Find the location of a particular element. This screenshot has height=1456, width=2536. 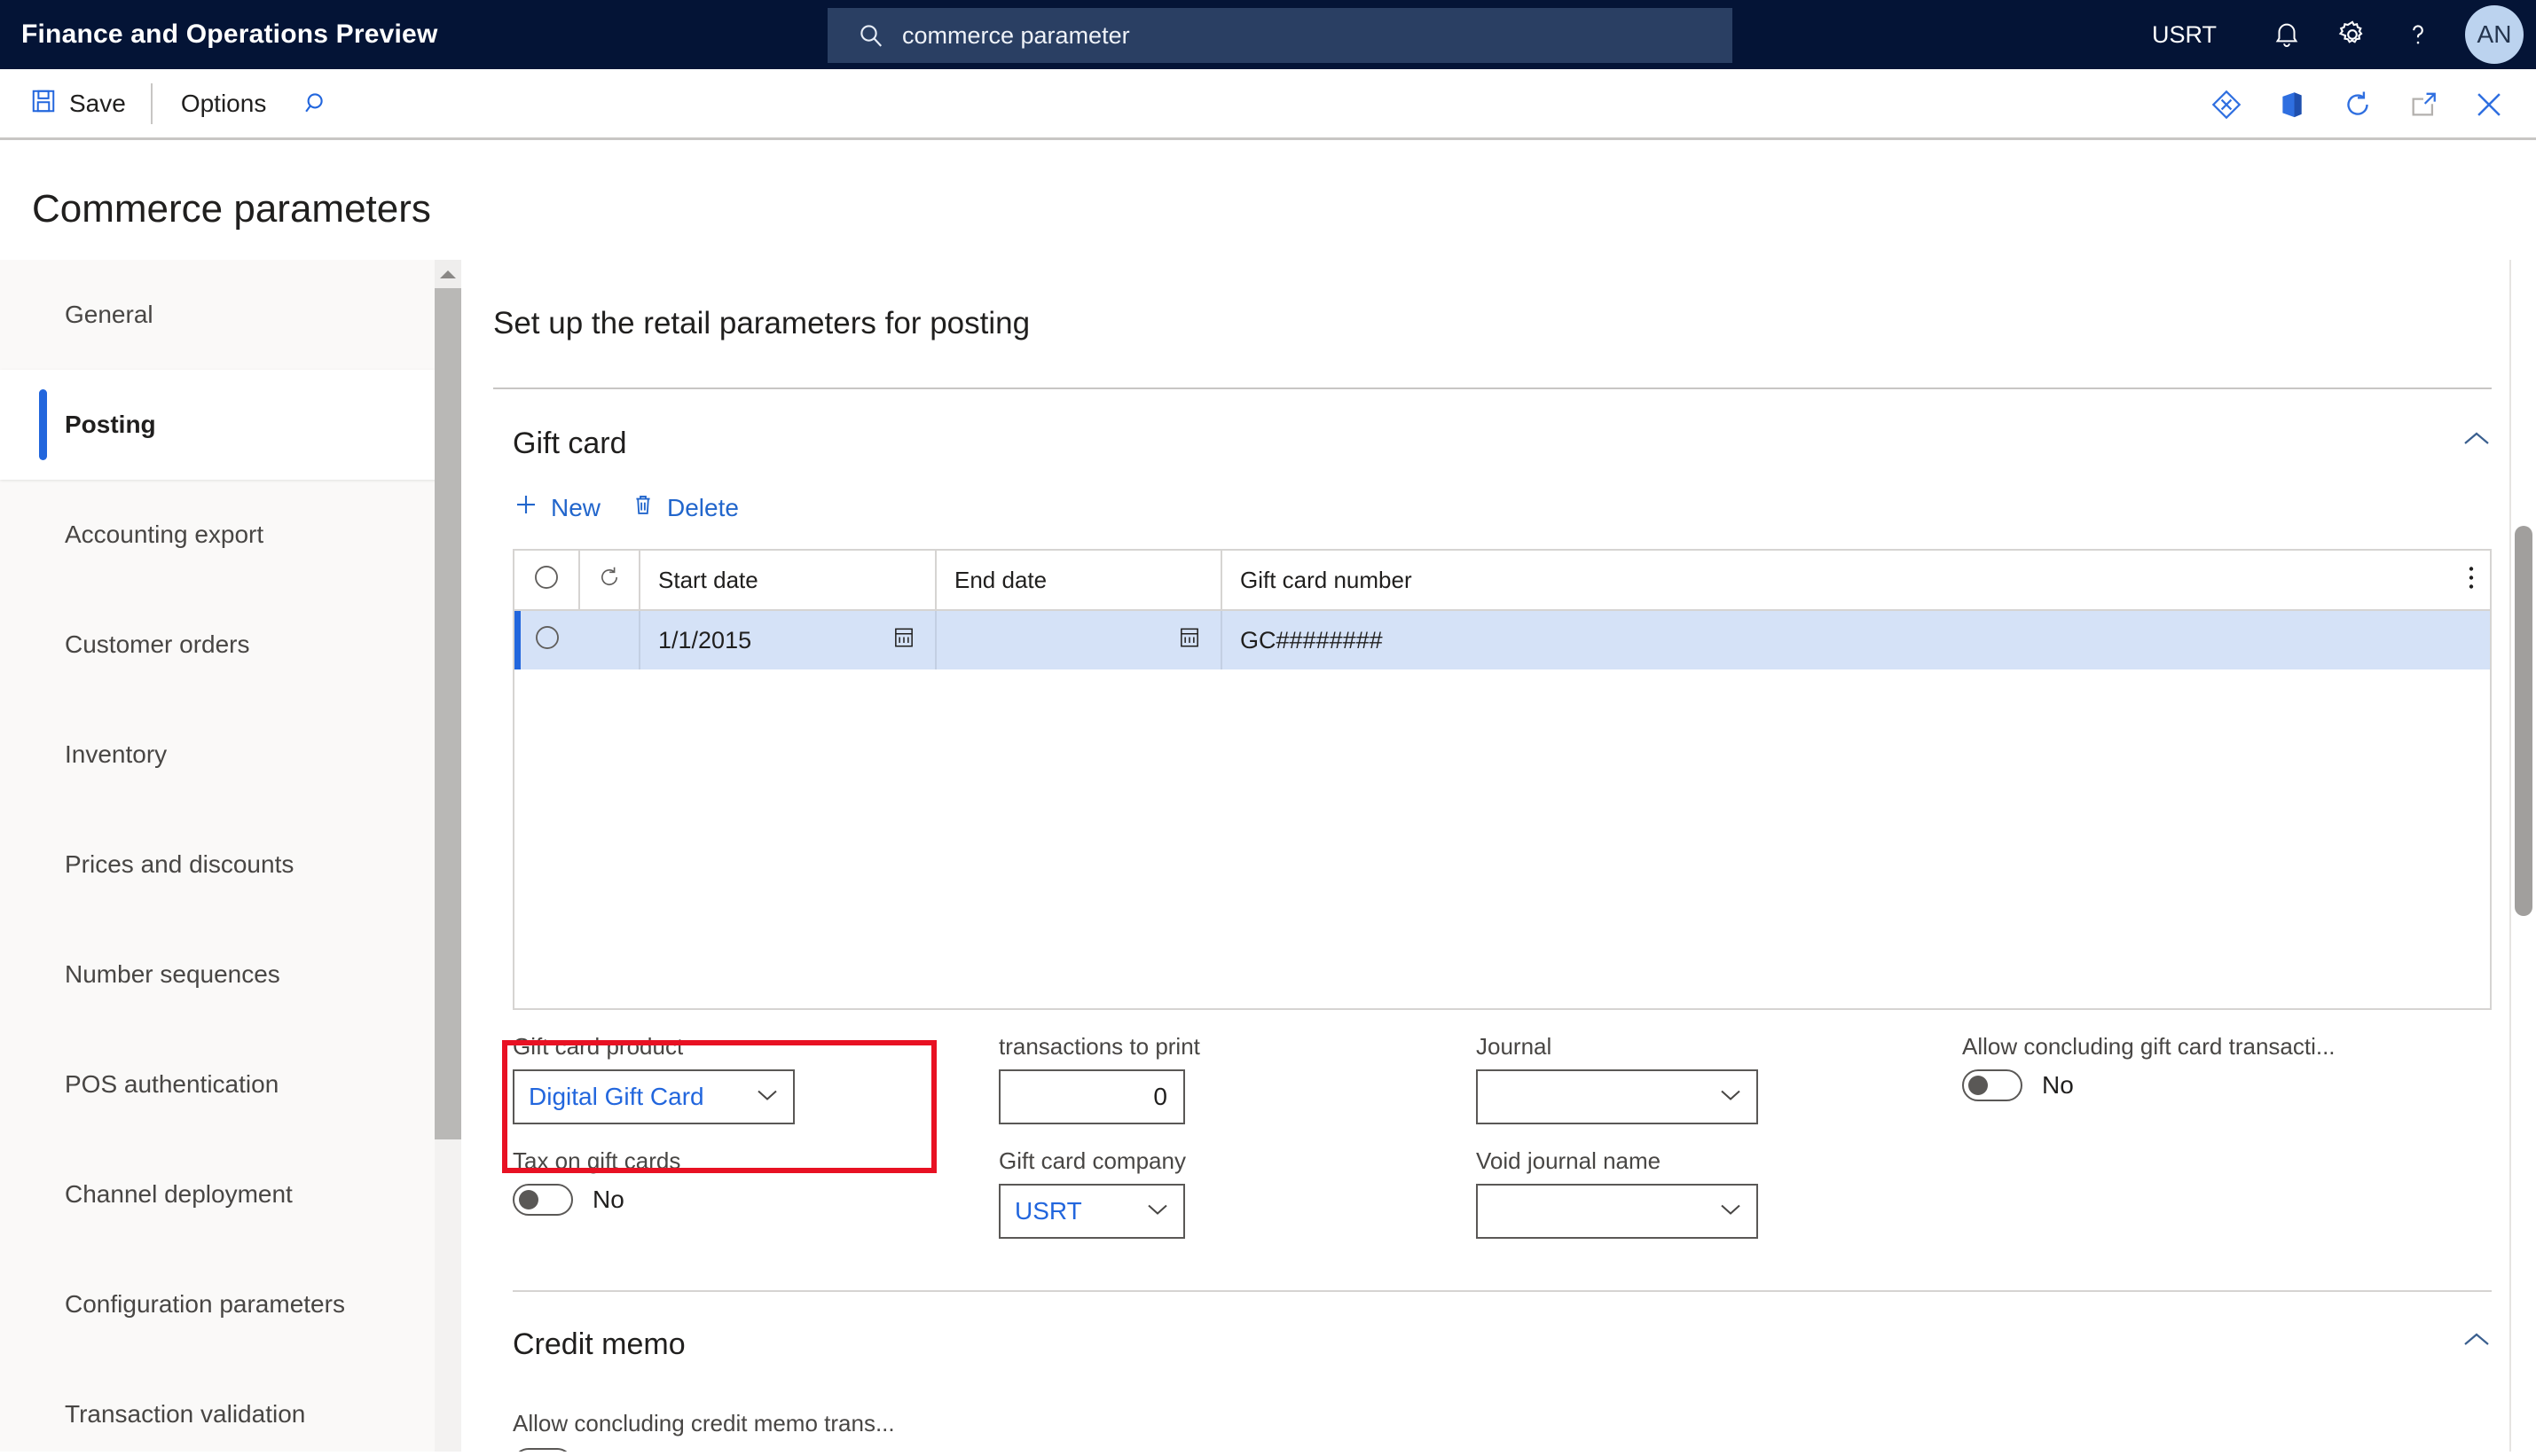

global-search-box: commerce parameter is located at coordinates (1280, 35).